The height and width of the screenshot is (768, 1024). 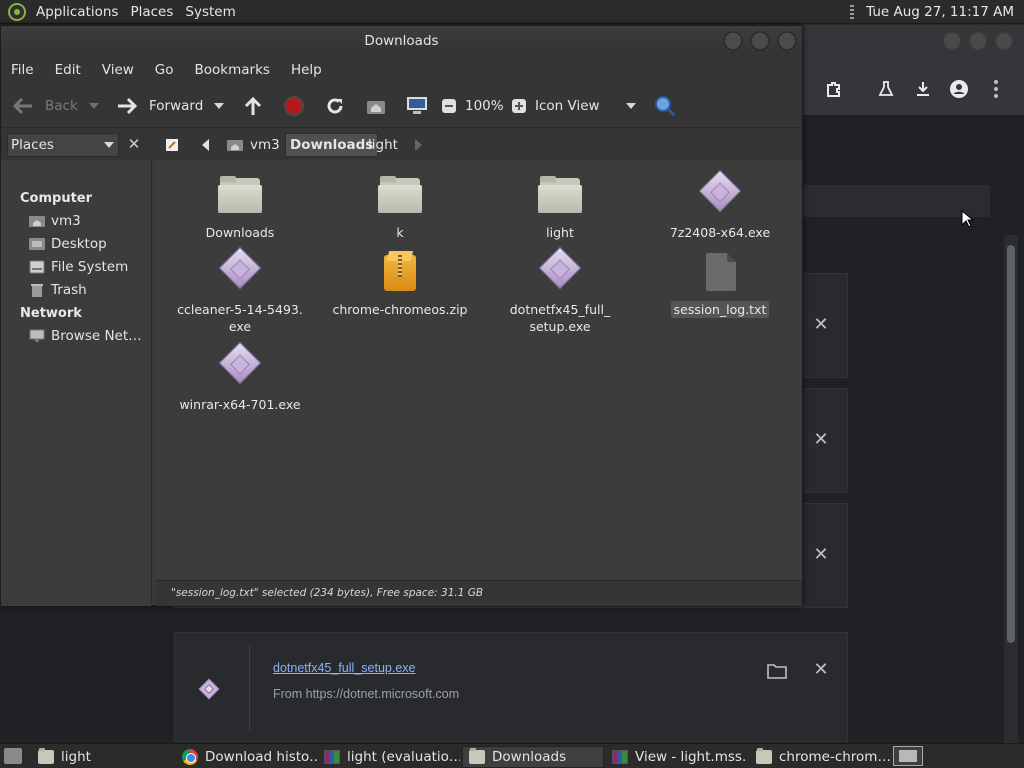 What do you see at coordinates (240, 206) in the screenshot?
I see `file-item-downloads: Downloads` at bounding box center [240, 206].